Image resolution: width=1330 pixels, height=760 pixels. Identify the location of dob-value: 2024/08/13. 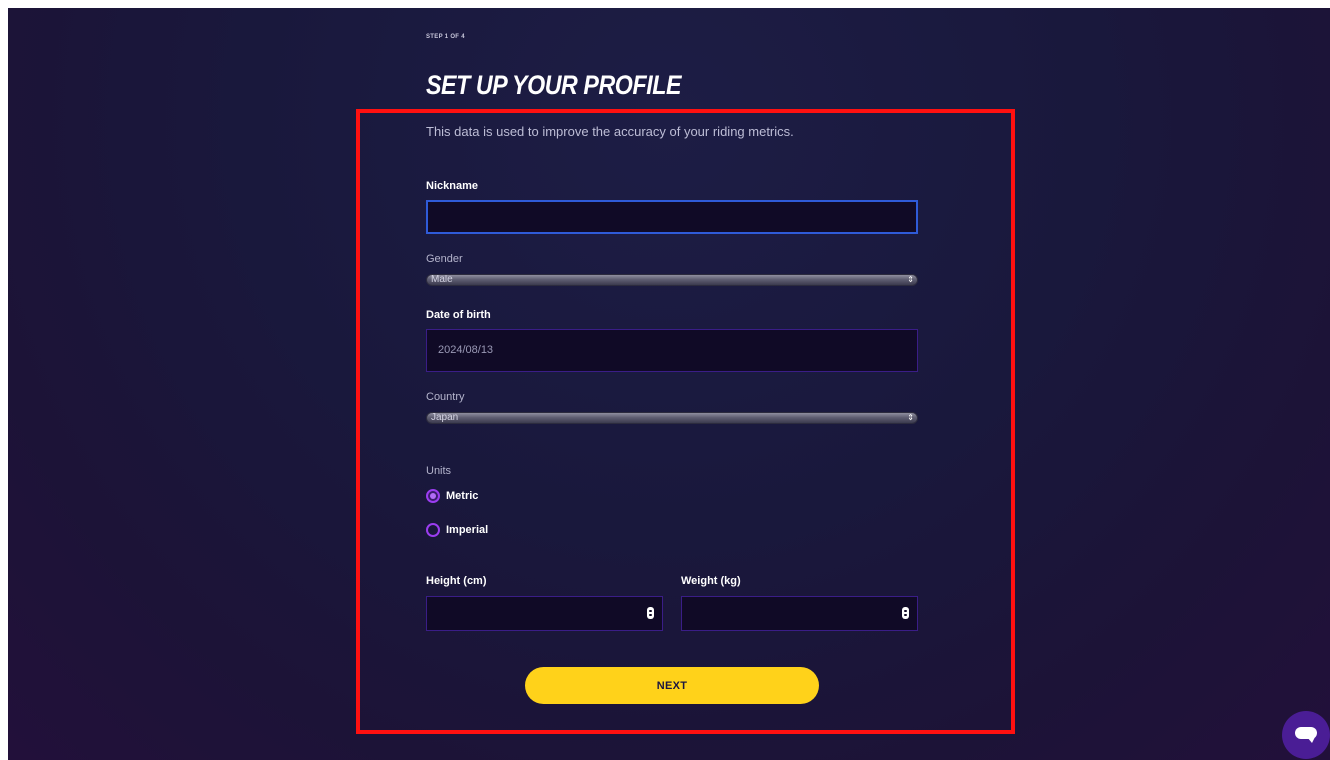
(466, 350).